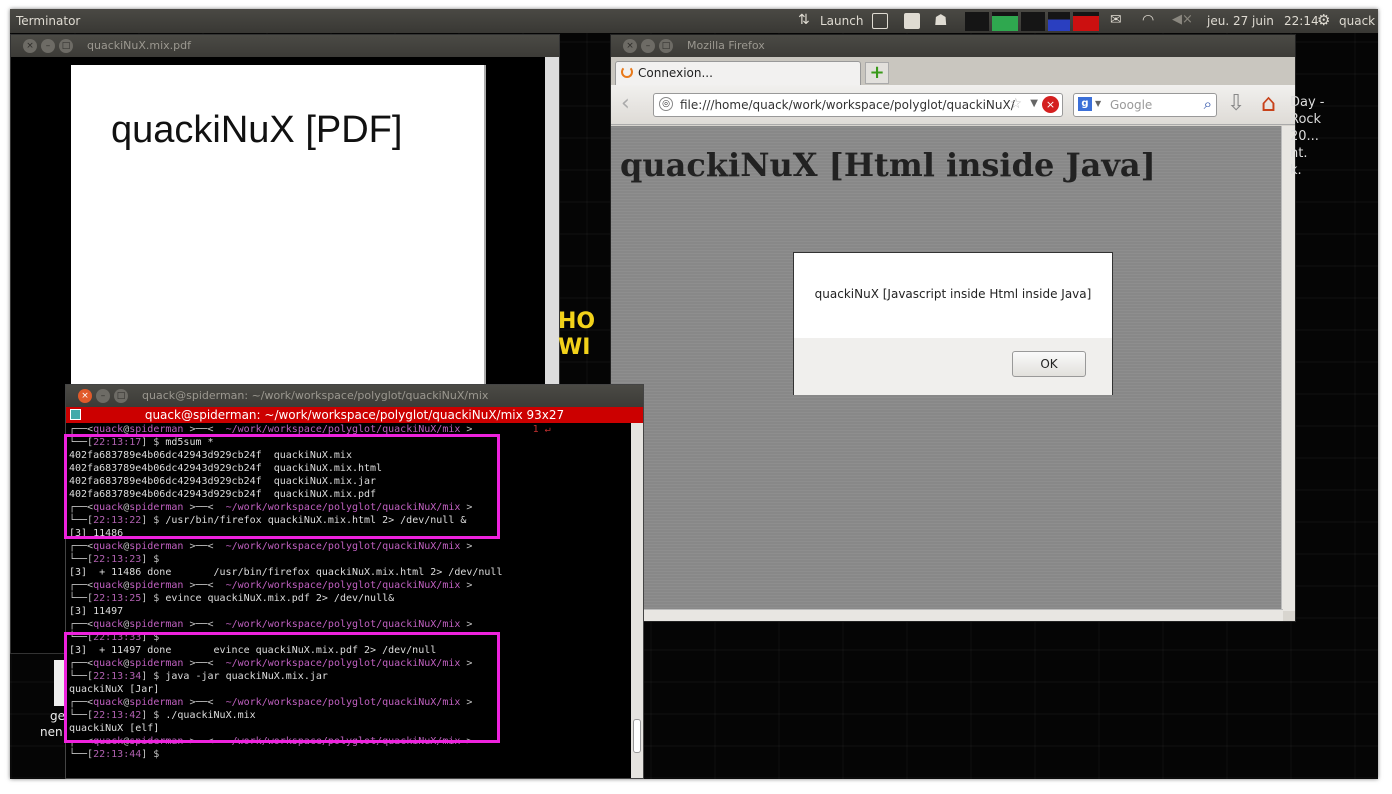 The image size is (1392, 794). I want to click on launch-label: Launch, so click(841, 21).